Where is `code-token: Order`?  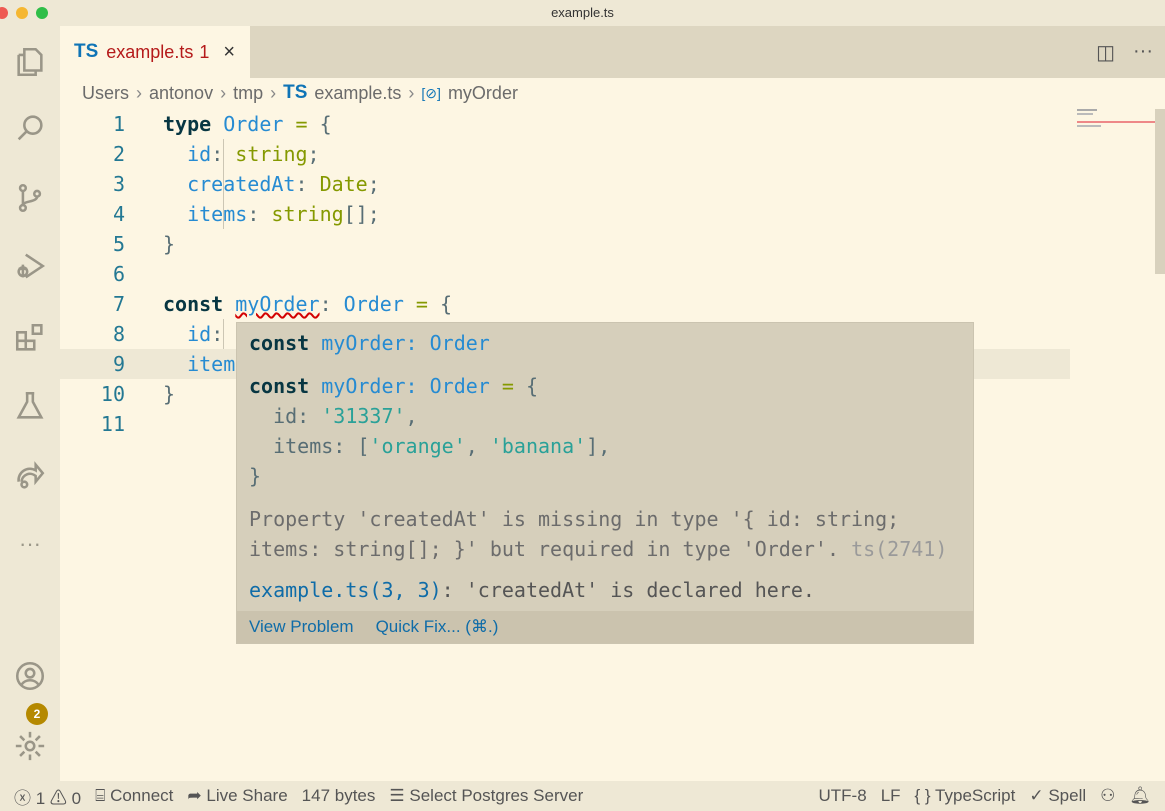 code-token: Order is located at coordinates (373, 304).